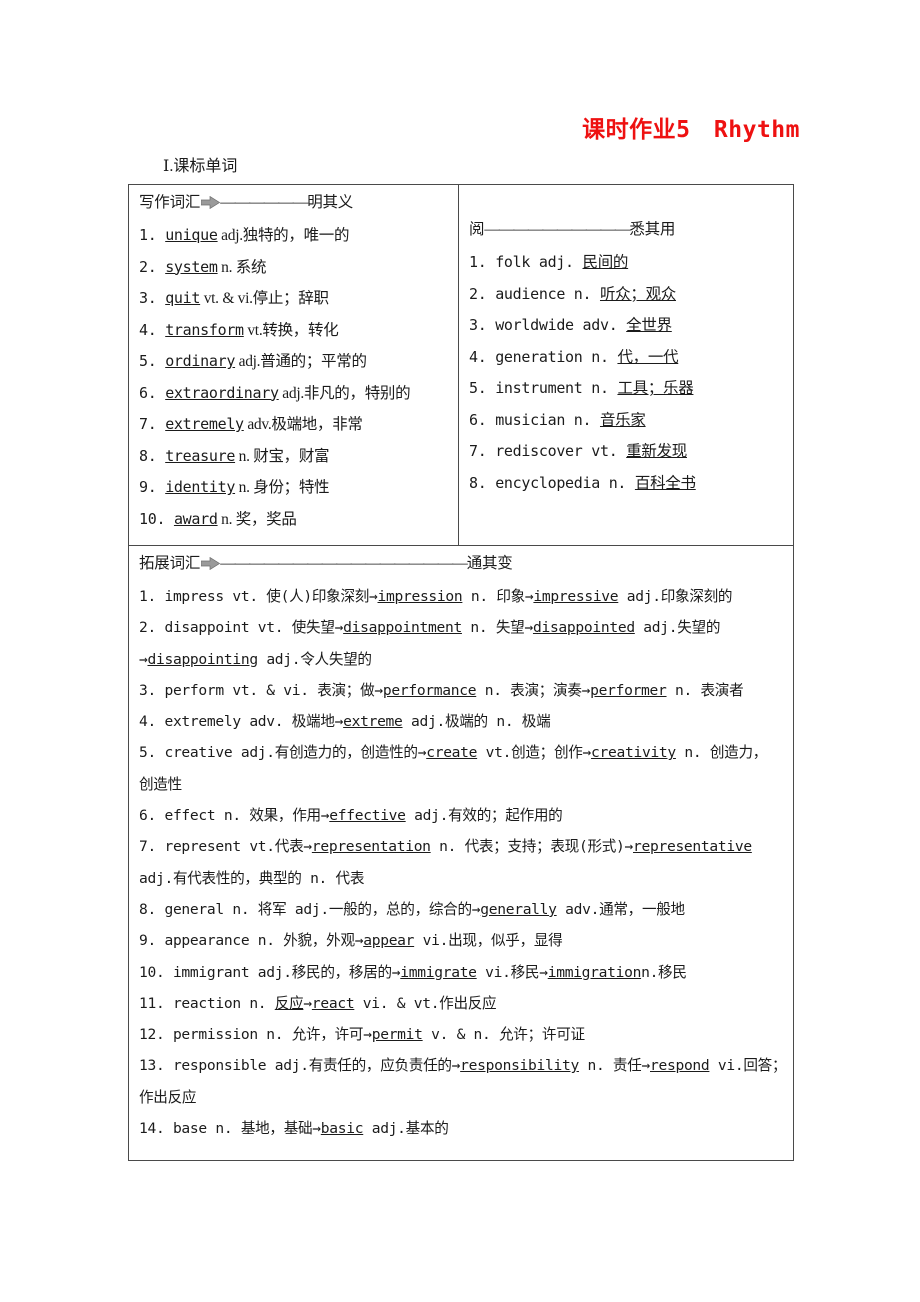 Image resolution: width=920 pixels, height=1302 pixels. Describe the element at coordinates (461, 784) in the screenshot. I see `extended-vocab-line: 创造性` at that location.